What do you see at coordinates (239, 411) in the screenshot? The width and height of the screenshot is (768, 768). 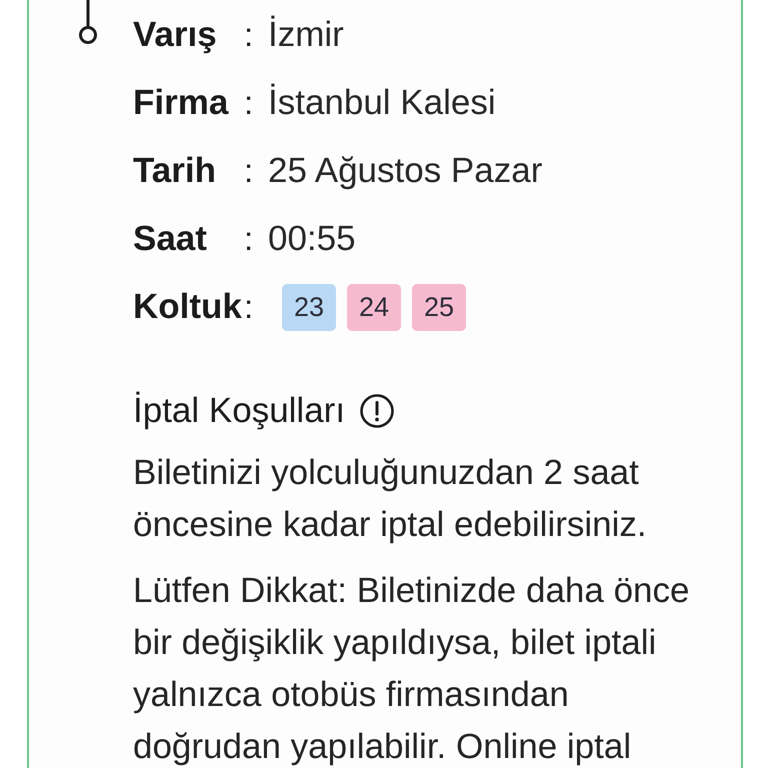 I see `section-title: İptal Koşulları` at bounding box center [239, 411].